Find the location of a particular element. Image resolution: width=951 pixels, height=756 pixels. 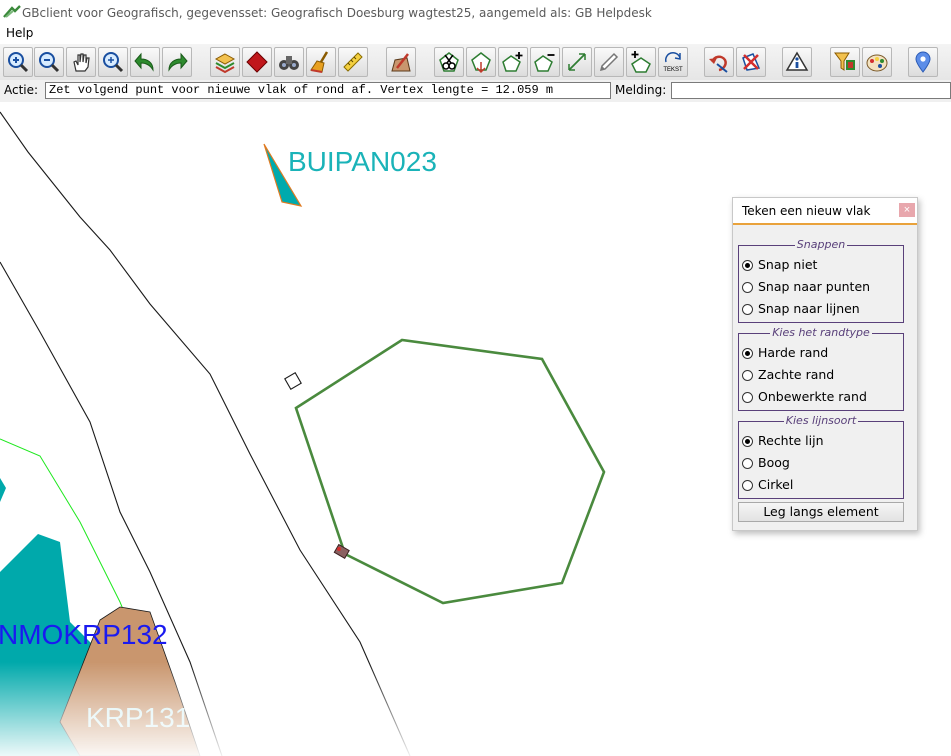

pen-icon is located at coordinates (609, 62).